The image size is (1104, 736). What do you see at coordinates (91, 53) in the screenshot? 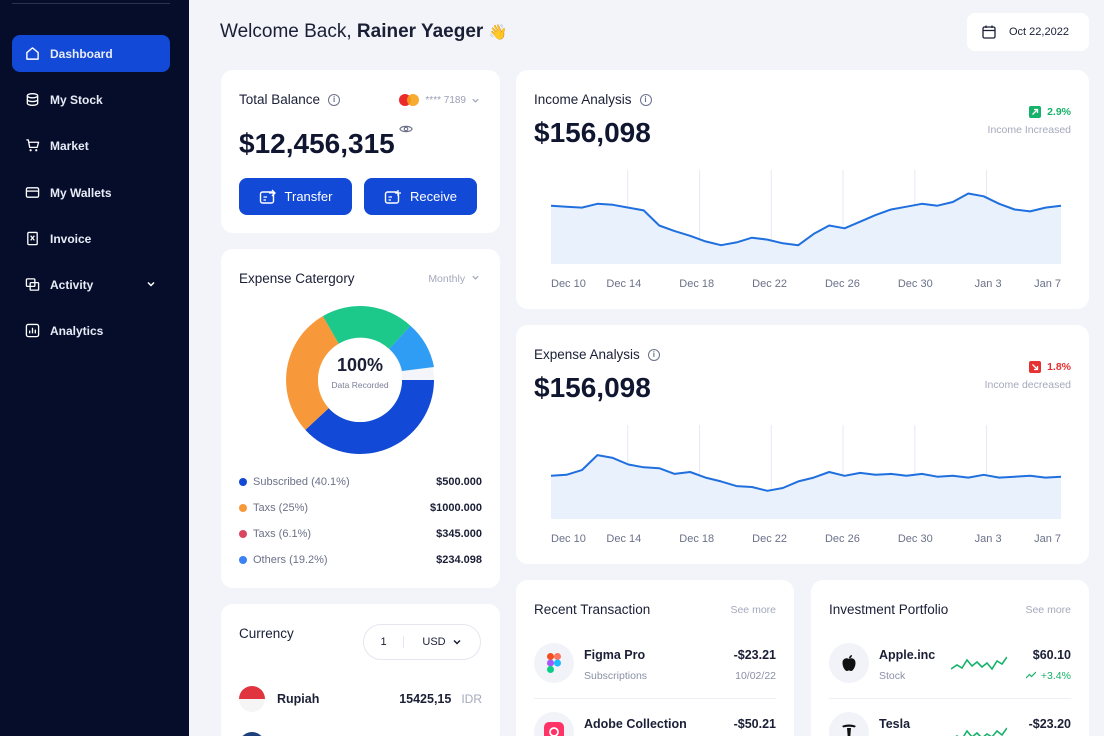
I see `sidebar-item-dashboard: Dashboard` at bounding box center [91, 53].